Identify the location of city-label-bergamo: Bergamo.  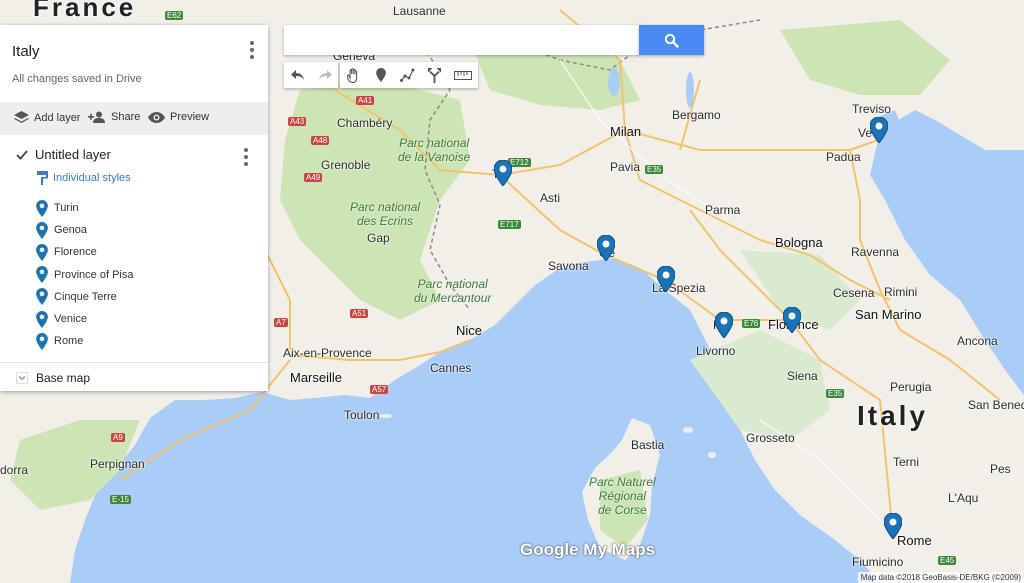
(696, 115).